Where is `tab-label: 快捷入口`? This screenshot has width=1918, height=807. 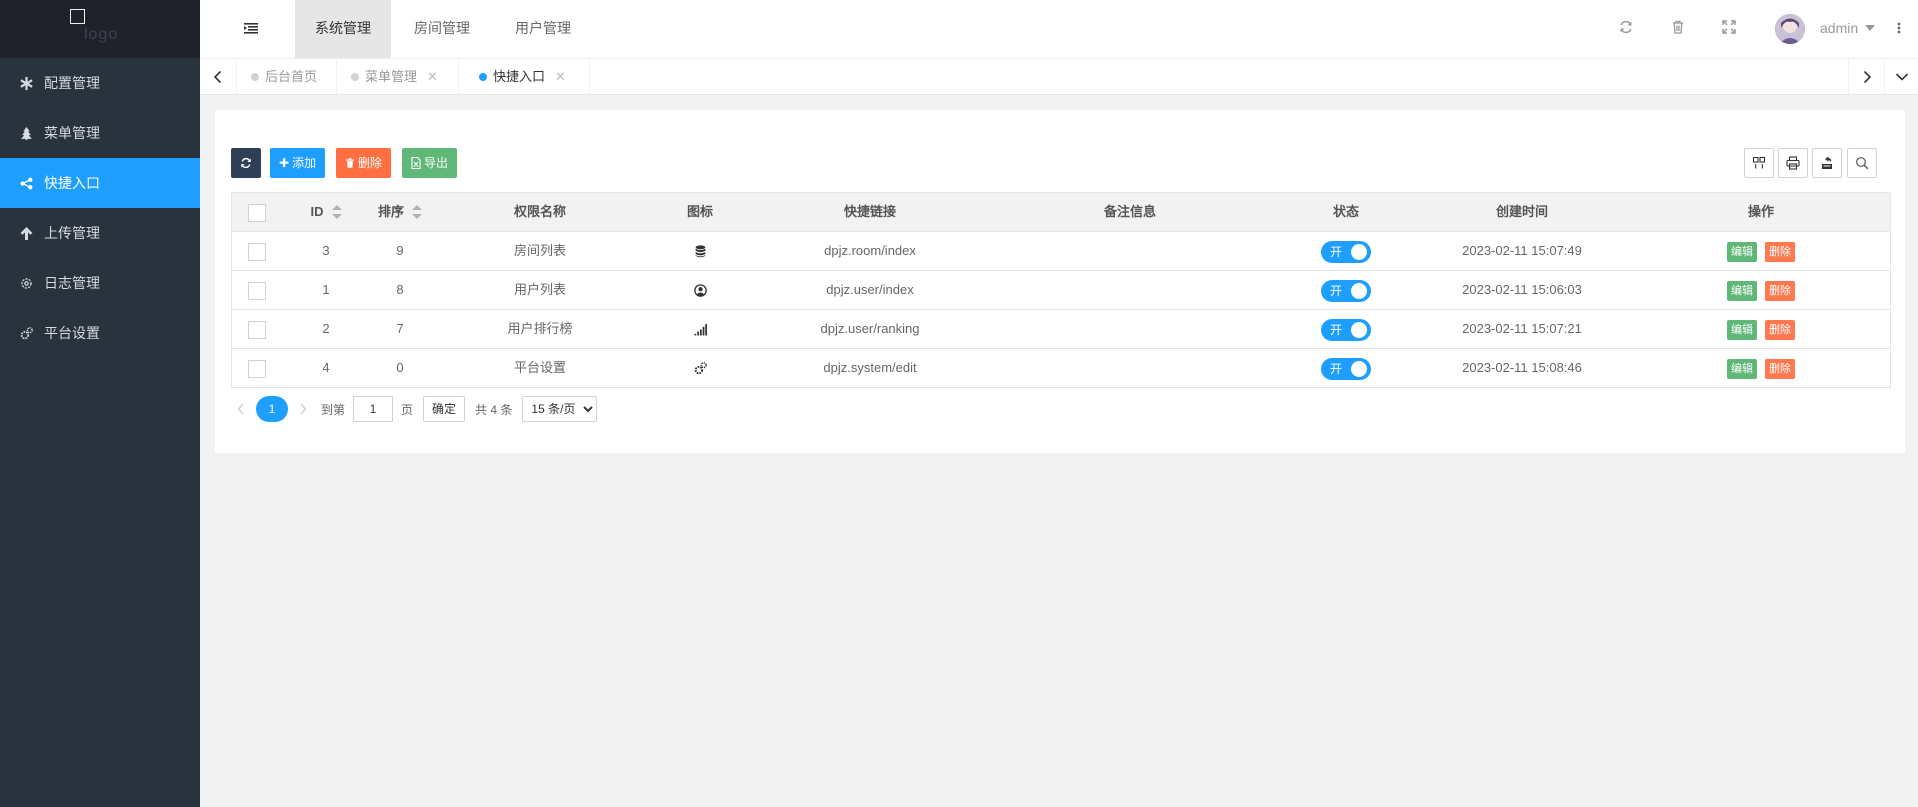
tab-label: 快捷入口 is located at coordinates (519, 76).